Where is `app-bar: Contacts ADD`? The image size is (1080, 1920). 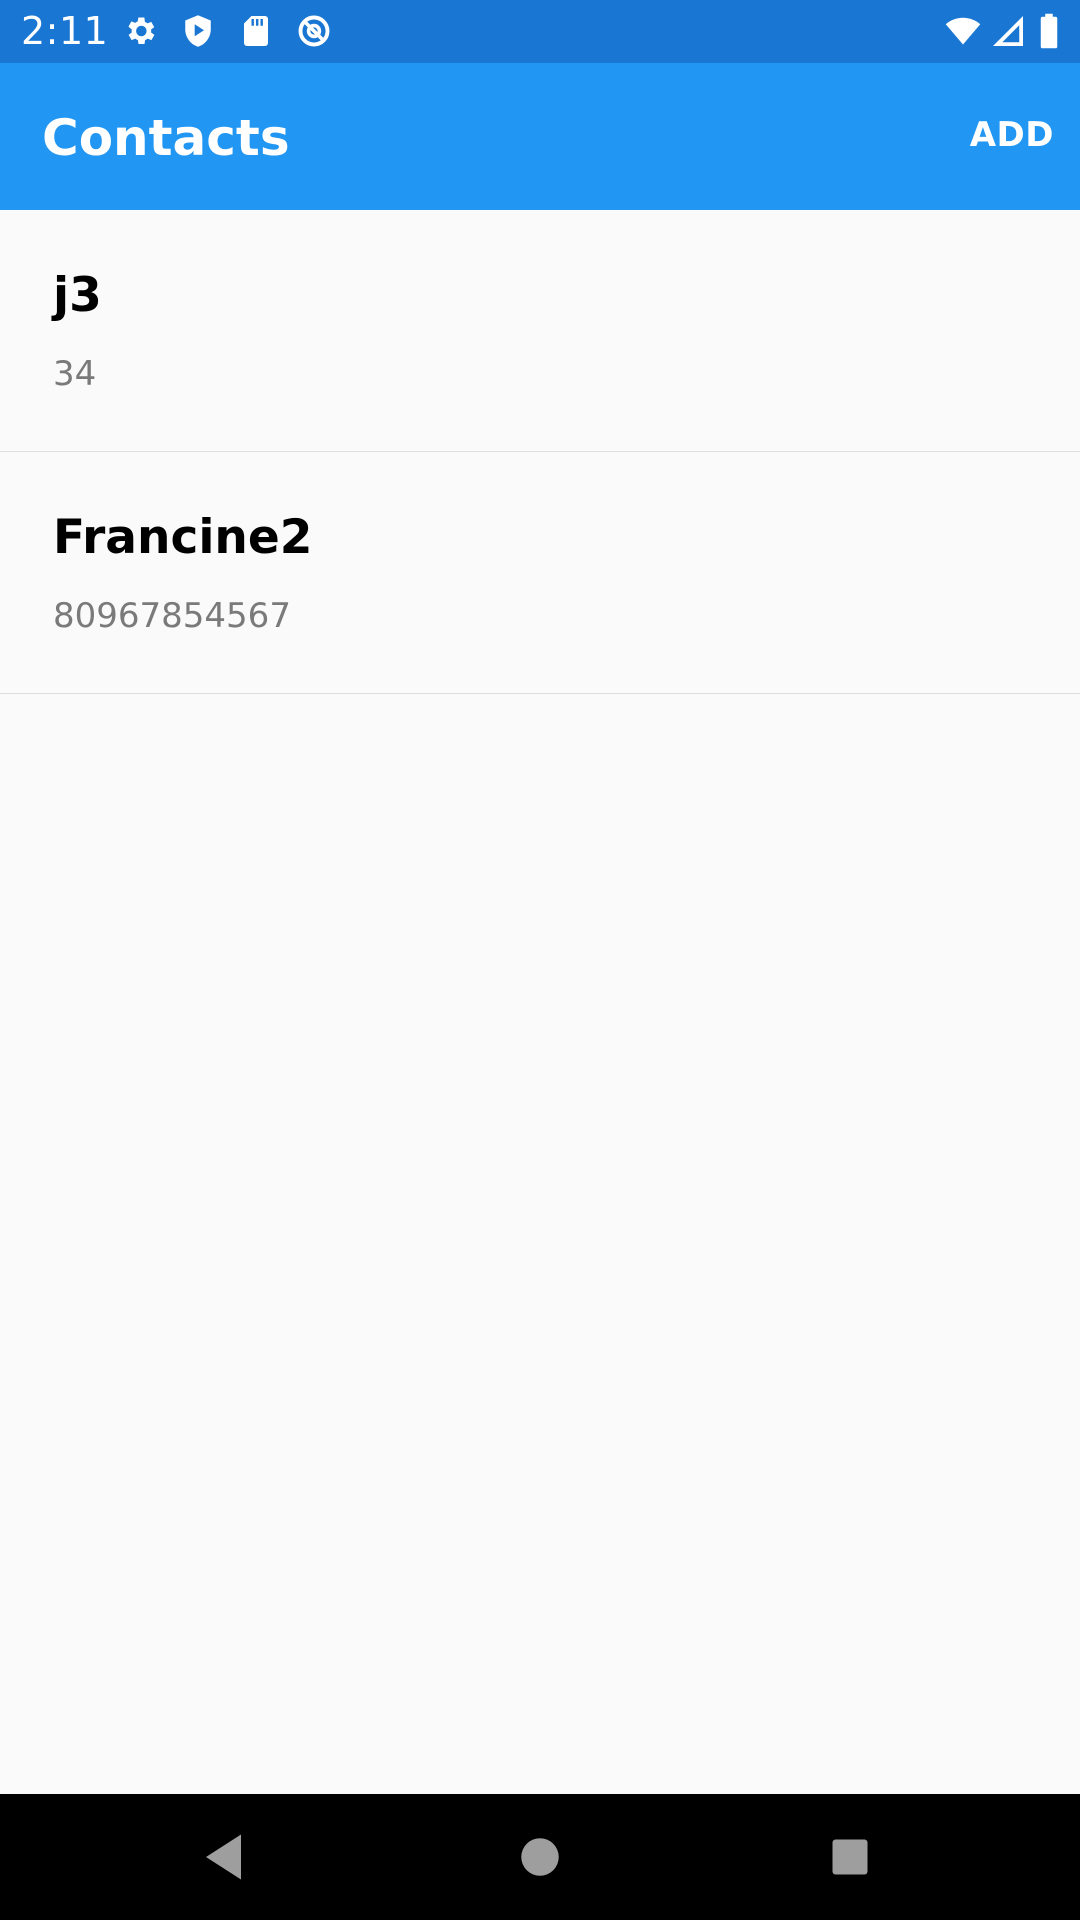 app-bar: Contacts ADD is located at coordinates (540, 136).